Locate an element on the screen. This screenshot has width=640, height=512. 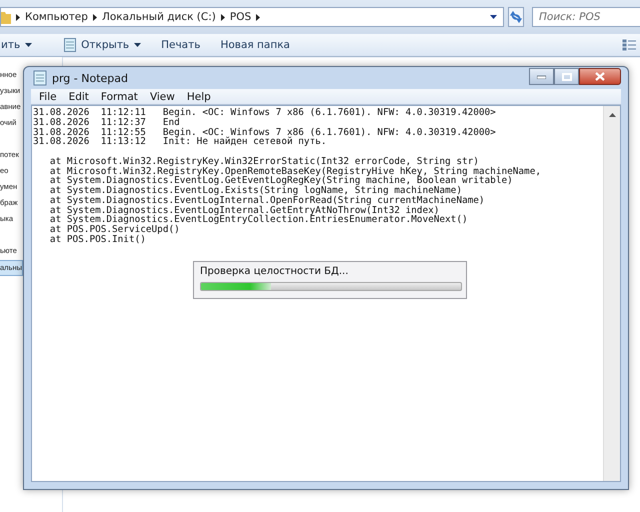
minimize-icon is located at coordinates (541, 76).